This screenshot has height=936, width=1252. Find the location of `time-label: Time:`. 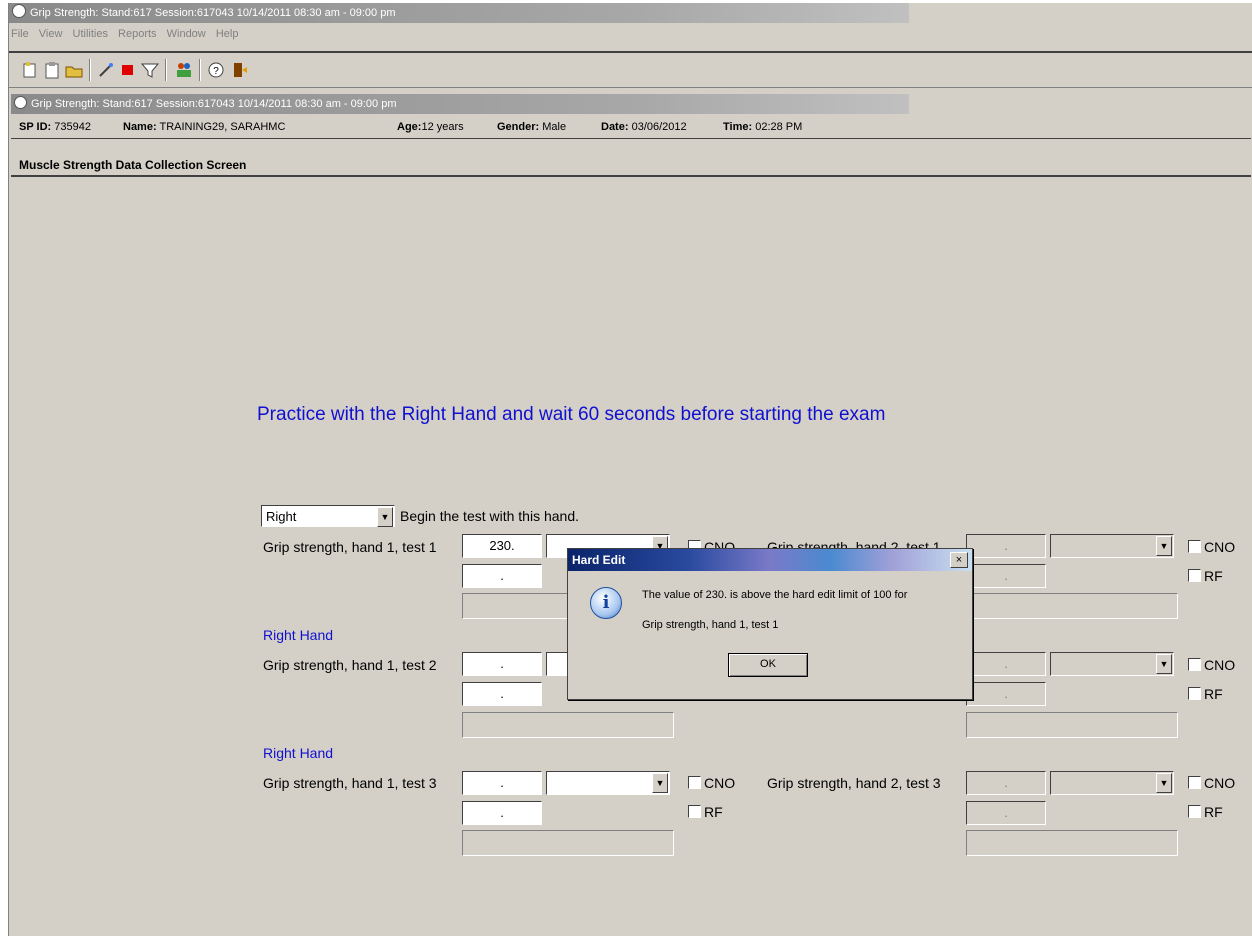

time-label: Time: is located at coordinates (738, 127).